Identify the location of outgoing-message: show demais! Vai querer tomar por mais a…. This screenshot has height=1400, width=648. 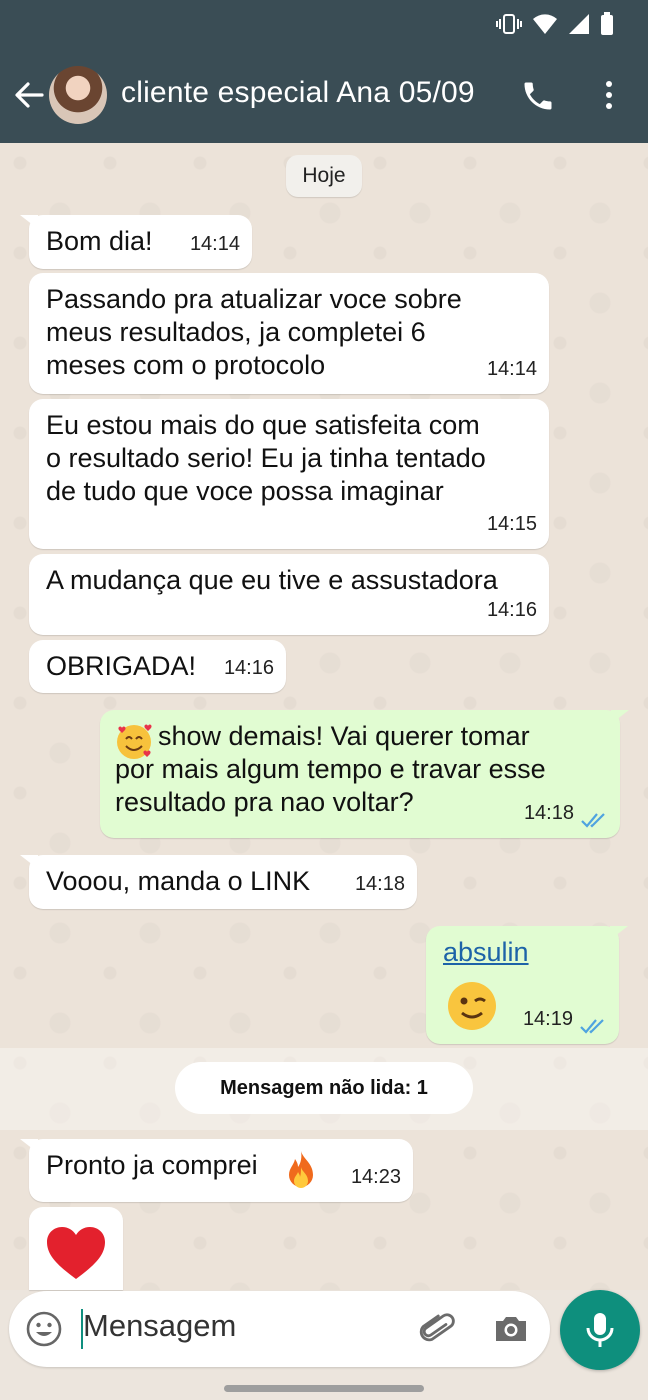
(364, 774).